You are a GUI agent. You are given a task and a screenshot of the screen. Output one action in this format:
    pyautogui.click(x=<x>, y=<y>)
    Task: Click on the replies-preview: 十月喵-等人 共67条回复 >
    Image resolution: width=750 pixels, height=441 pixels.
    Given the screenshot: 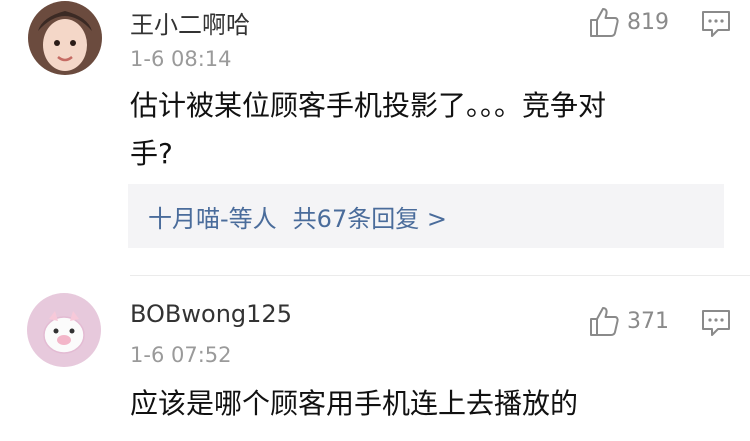 What is the action you would take?
    pyautogui.click(x=426, y=216)
    